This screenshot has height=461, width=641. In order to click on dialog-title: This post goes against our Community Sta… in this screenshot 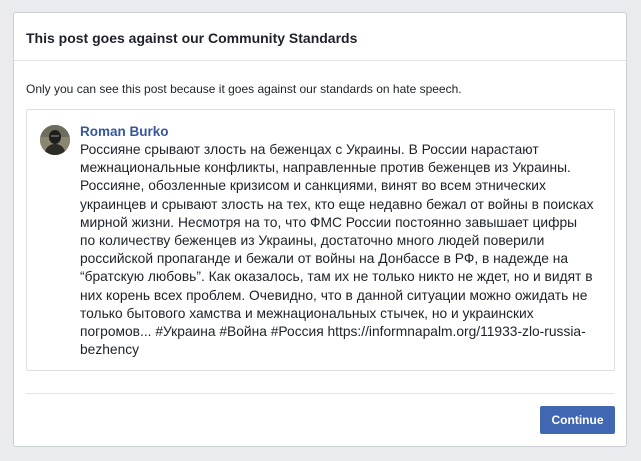, I will do `click(192, 38)`.